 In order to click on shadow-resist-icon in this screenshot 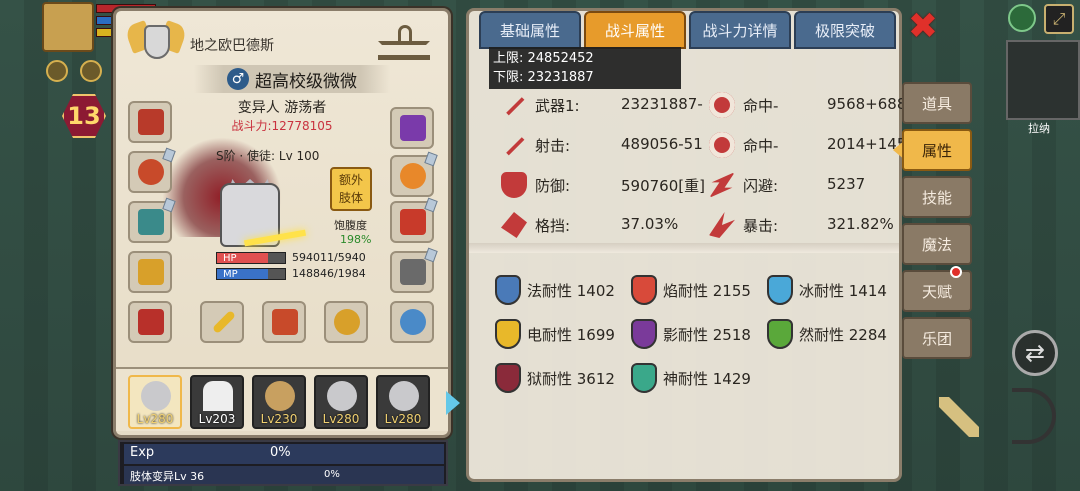, I will do `click(644, 334)`.